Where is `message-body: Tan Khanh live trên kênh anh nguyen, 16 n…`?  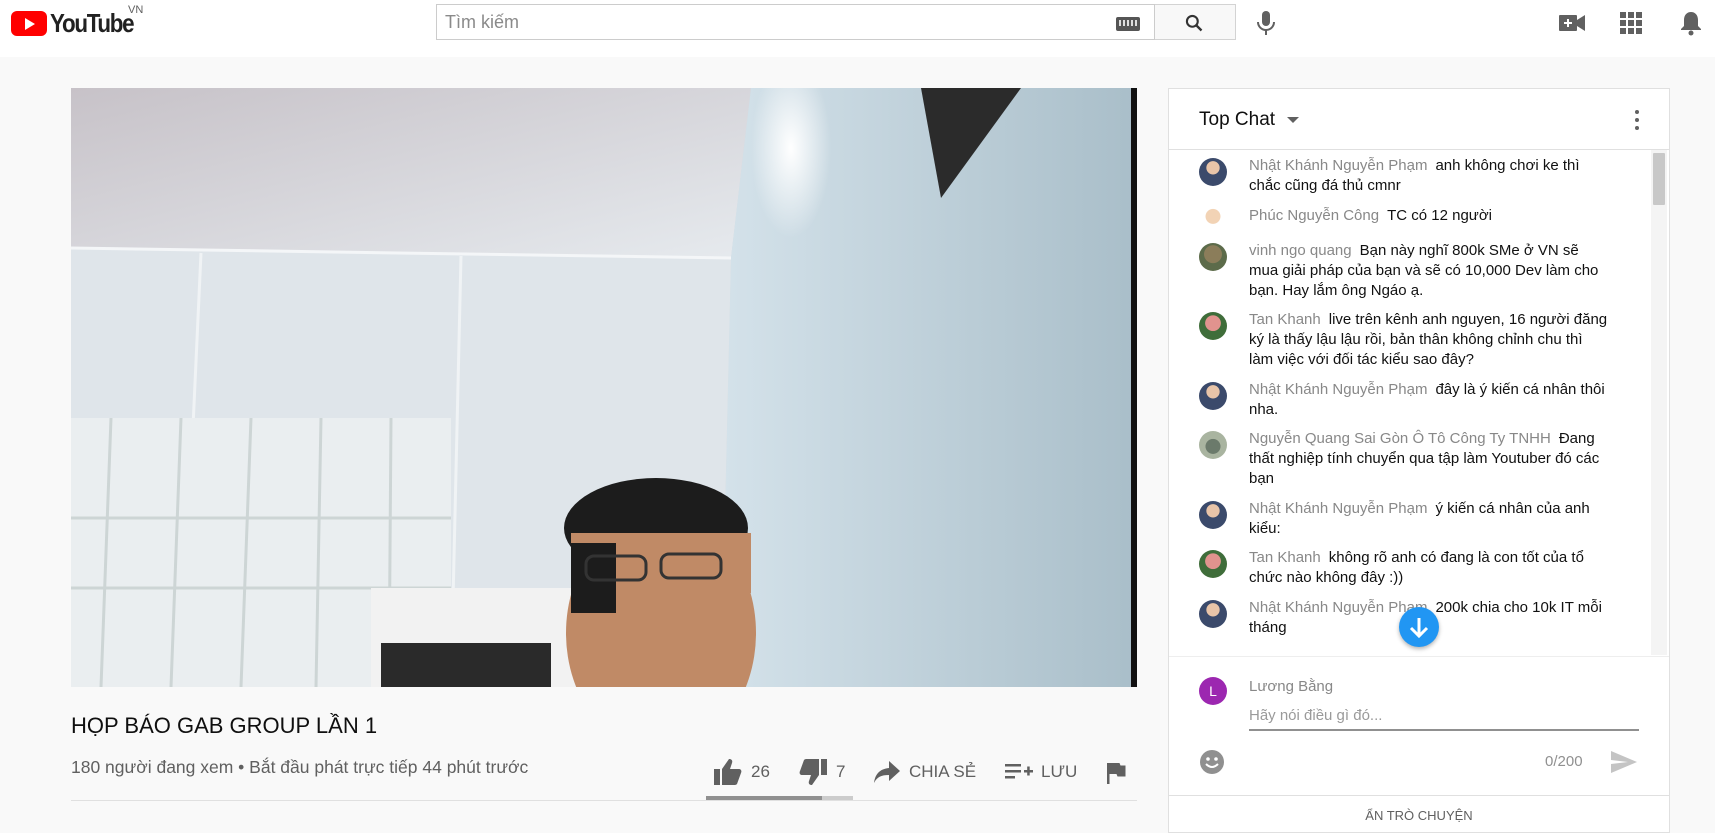
message-body: Tan Khanh live trên kênh anh nguyen, 16 n… is located at coordinates (1429, 340).